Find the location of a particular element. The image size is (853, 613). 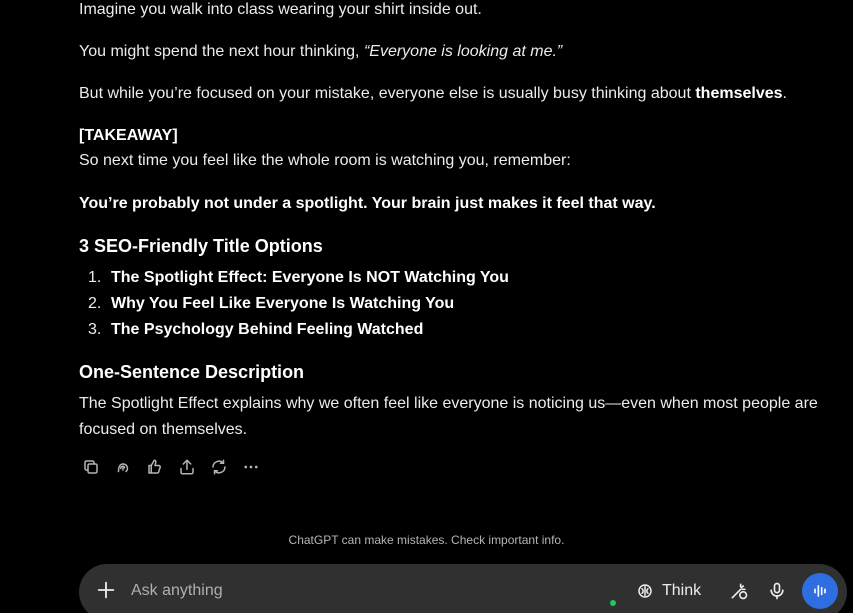

titles-heading: 3 SEO-Friendly Title Options is located at coordinates (201, 246).